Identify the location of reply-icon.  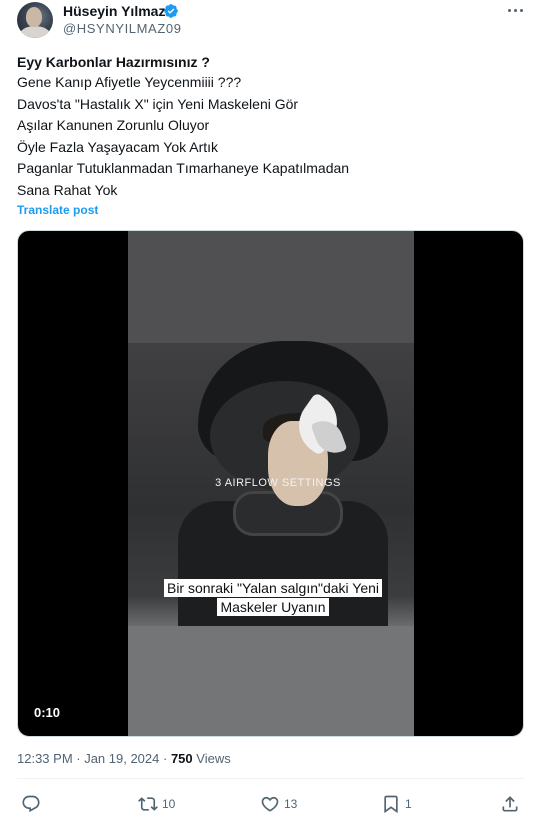
(31, 804).